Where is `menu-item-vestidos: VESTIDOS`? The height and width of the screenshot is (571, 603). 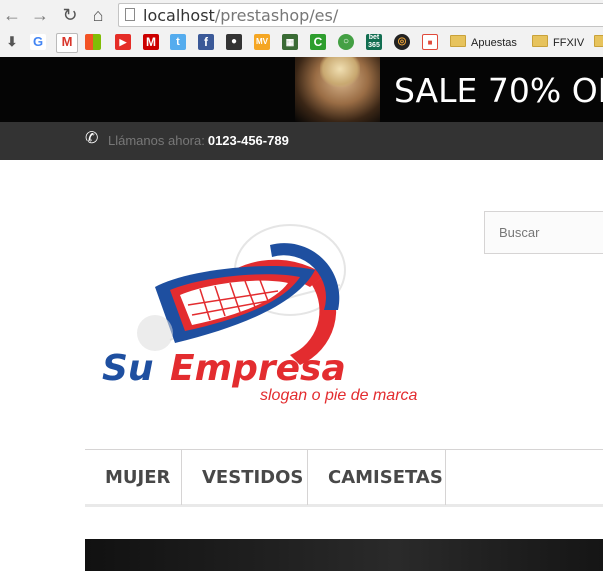 menu-item-vestidos: VESTIDOS is located at coordinates (245, 477).